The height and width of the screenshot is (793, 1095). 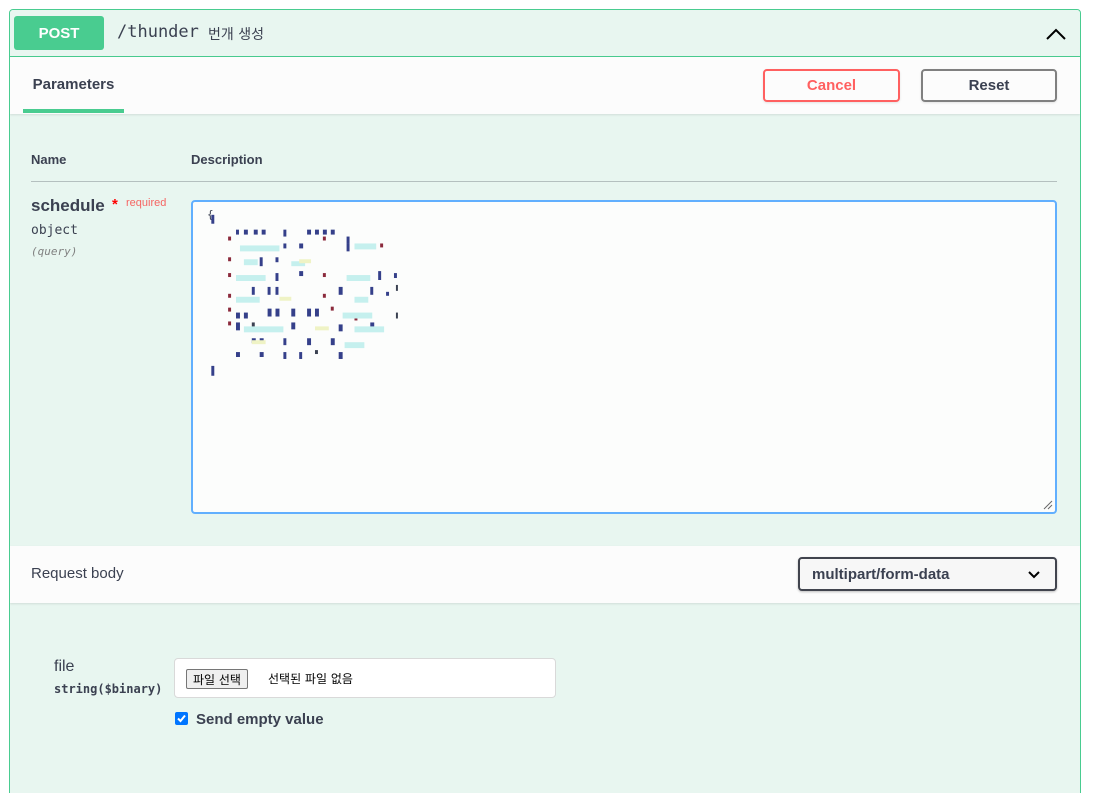 What do you see at coordinates (59, 33) in the screenshot?
I see `method-badge: POST` at bounding box center [59, 33].